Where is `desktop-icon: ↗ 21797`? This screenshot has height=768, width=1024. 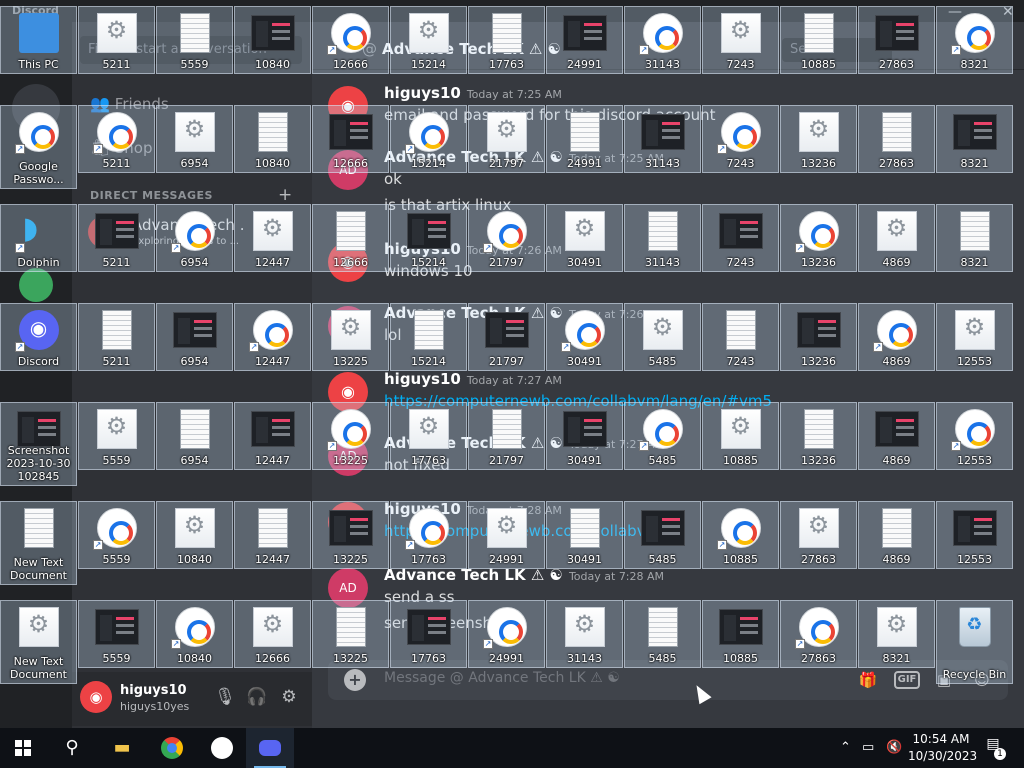 desktop-icon: ↗ 21797 is located at coordinates (506, 238).